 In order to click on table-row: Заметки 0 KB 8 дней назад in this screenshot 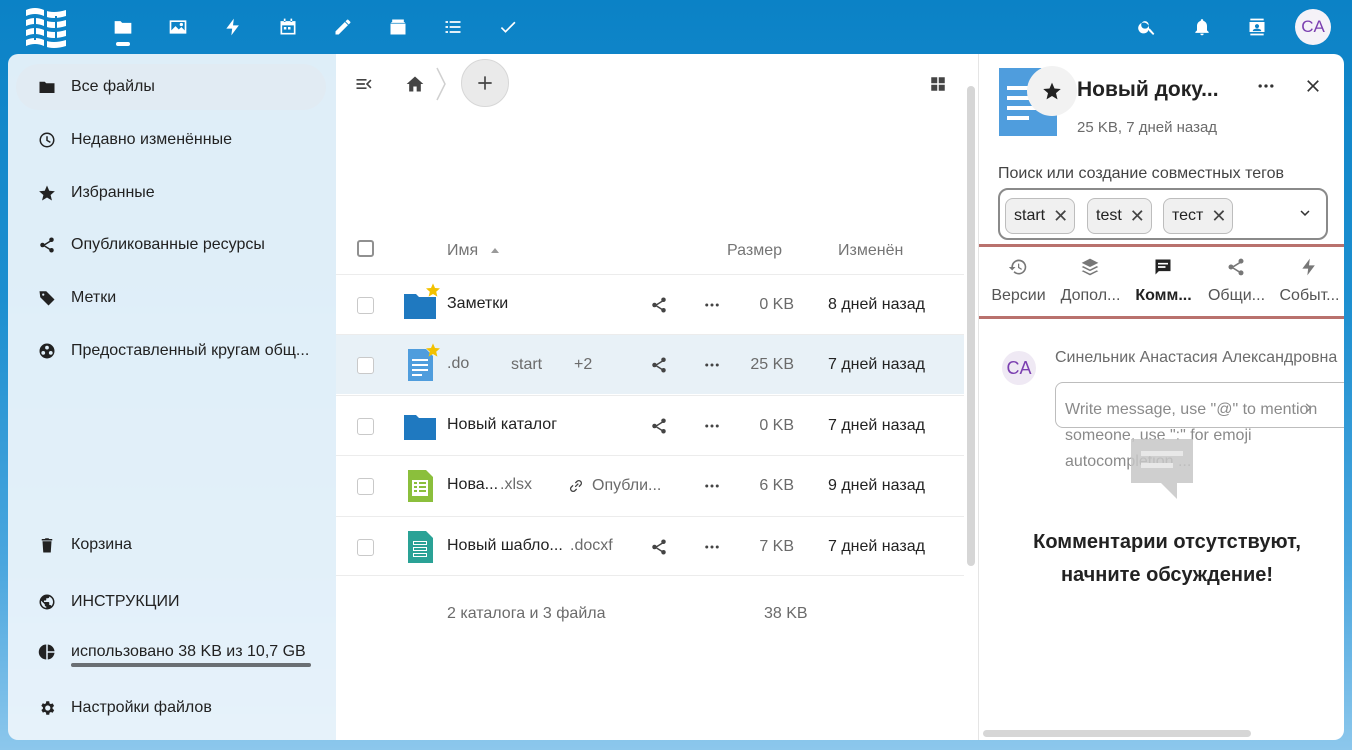, I will do `click(650, 304)`.